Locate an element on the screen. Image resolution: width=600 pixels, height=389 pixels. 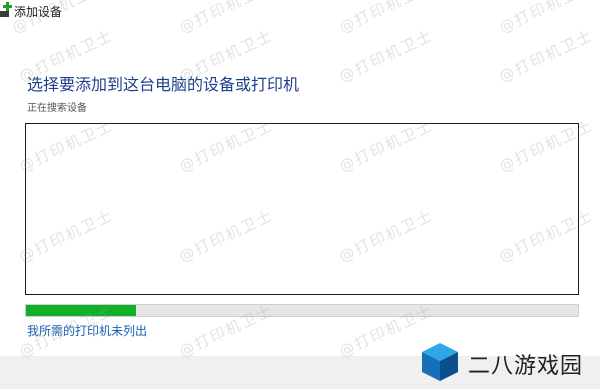
printer-not-listed-link: 我所需的打印机未列出 is located at coordinates (87, 330).